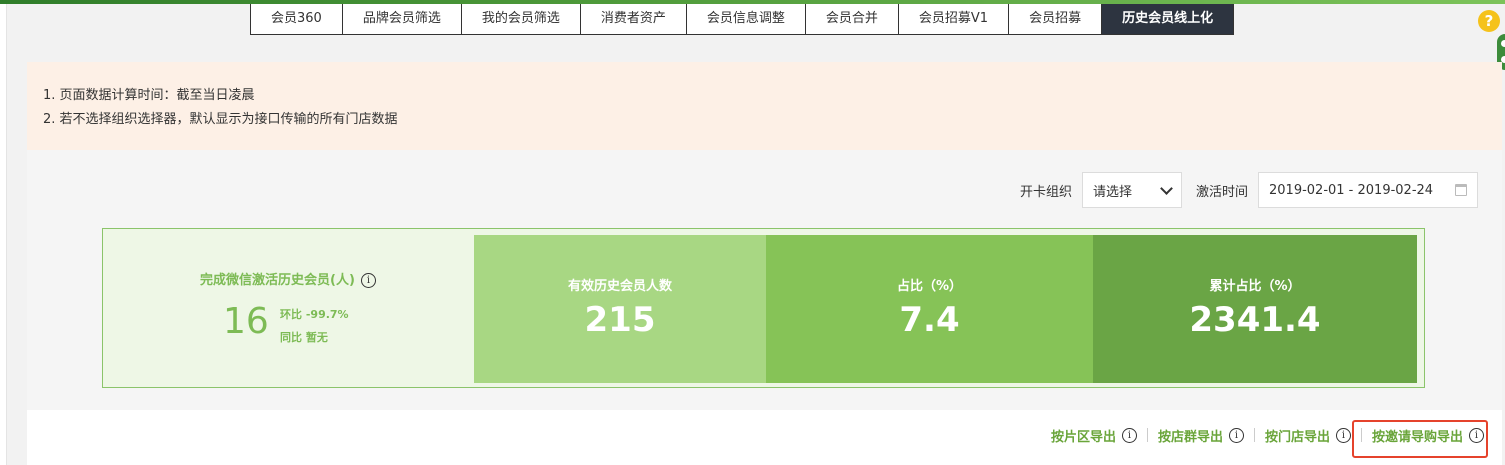 The height and width of the screenshot is (465, 1505). Describe the element at coordinates (1255, 320) in the screenshot. I see `stat-value: 2341.4` at that location.